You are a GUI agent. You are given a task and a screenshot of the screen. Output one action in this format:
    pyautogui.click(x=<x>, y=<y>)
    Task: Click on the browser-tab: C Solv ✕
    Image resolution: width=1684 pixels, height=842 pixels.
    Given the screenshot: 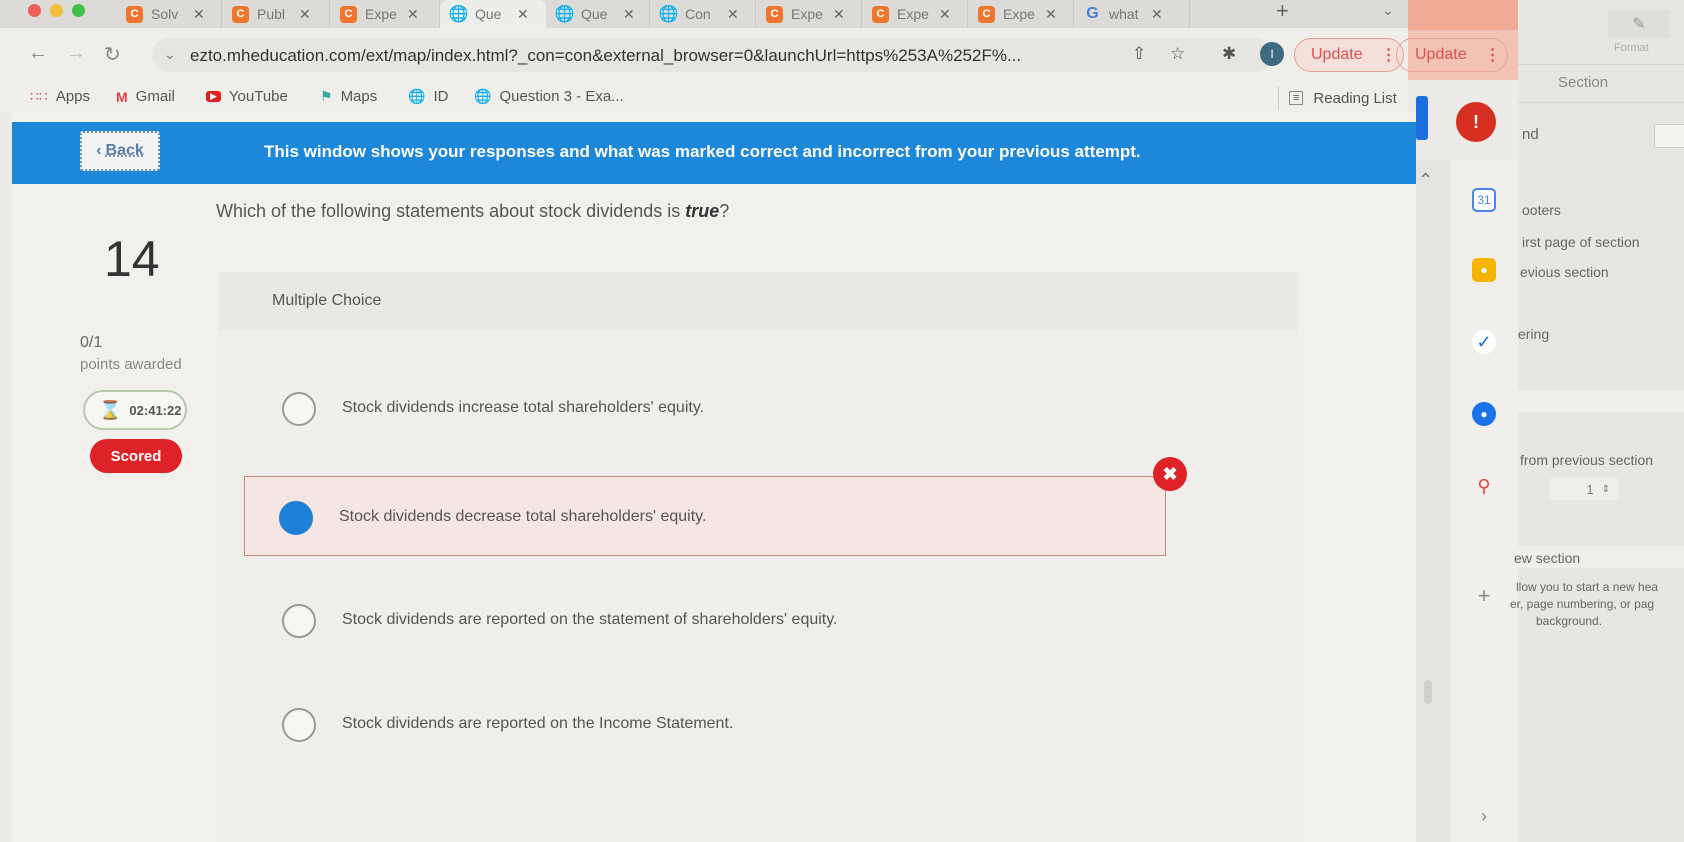 What is the action you would take?
    pyautogui.click(x=169, y=14)
    